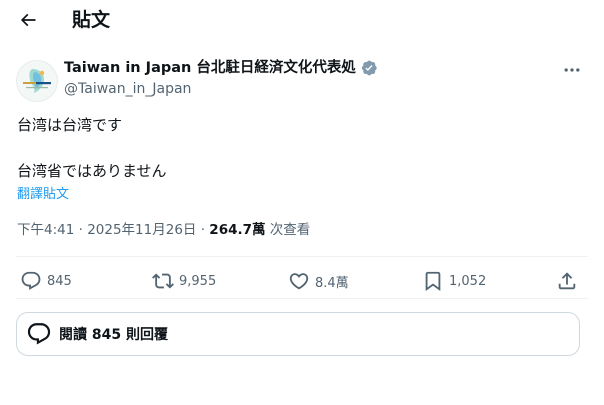 This screenshot has height=405, width=604. I want to click on tweet-text-line: 台湾は台湾です, so click(70, 125).